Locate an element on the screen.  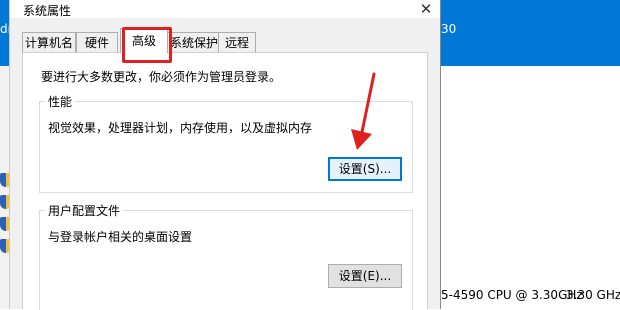
tab-hardware: 硬件 is located at coordinates (97, 42).